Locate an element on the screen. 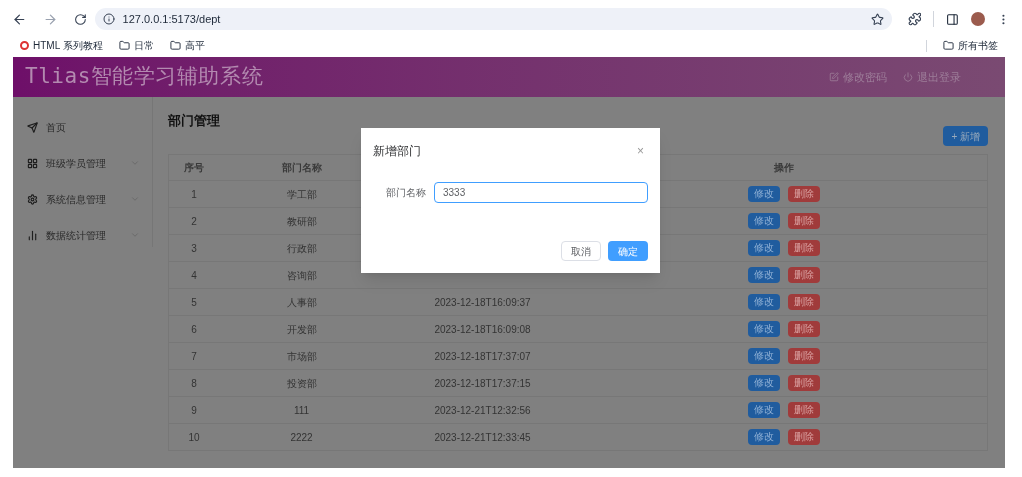  star-icon is located at coordinates (877, 19).